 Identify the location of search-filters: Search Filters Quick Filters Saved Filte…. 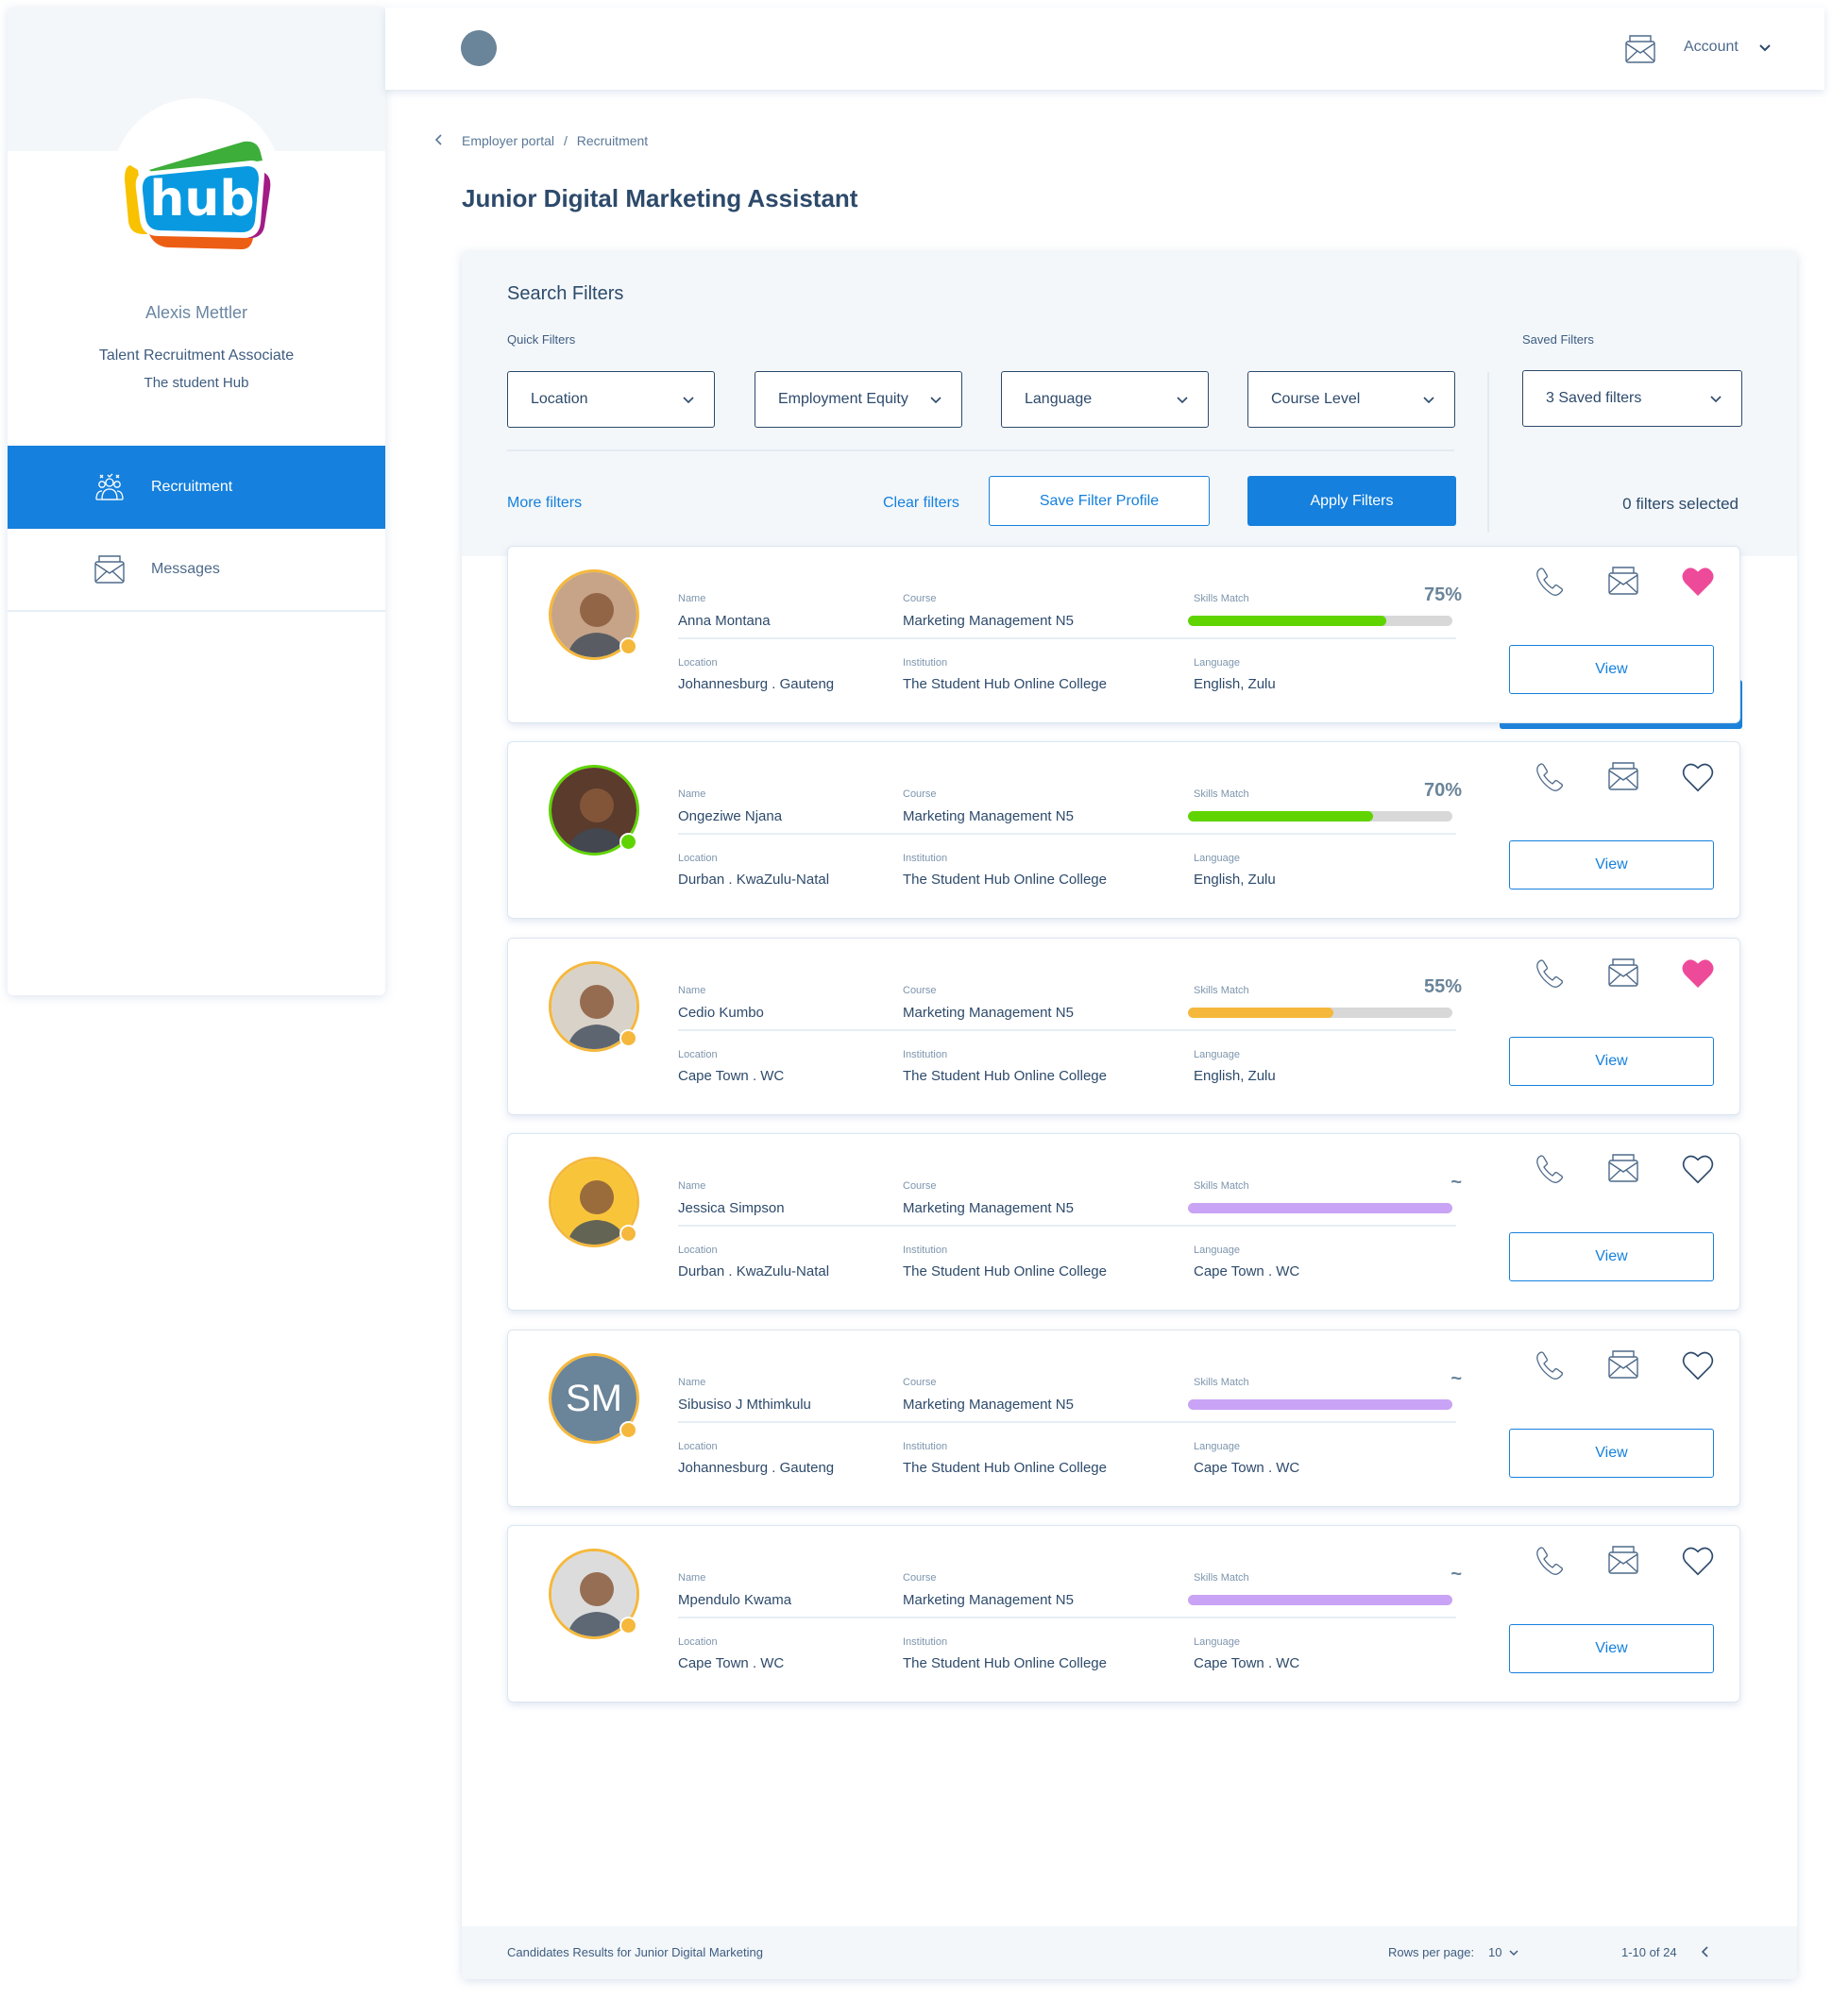
(1129, 403).